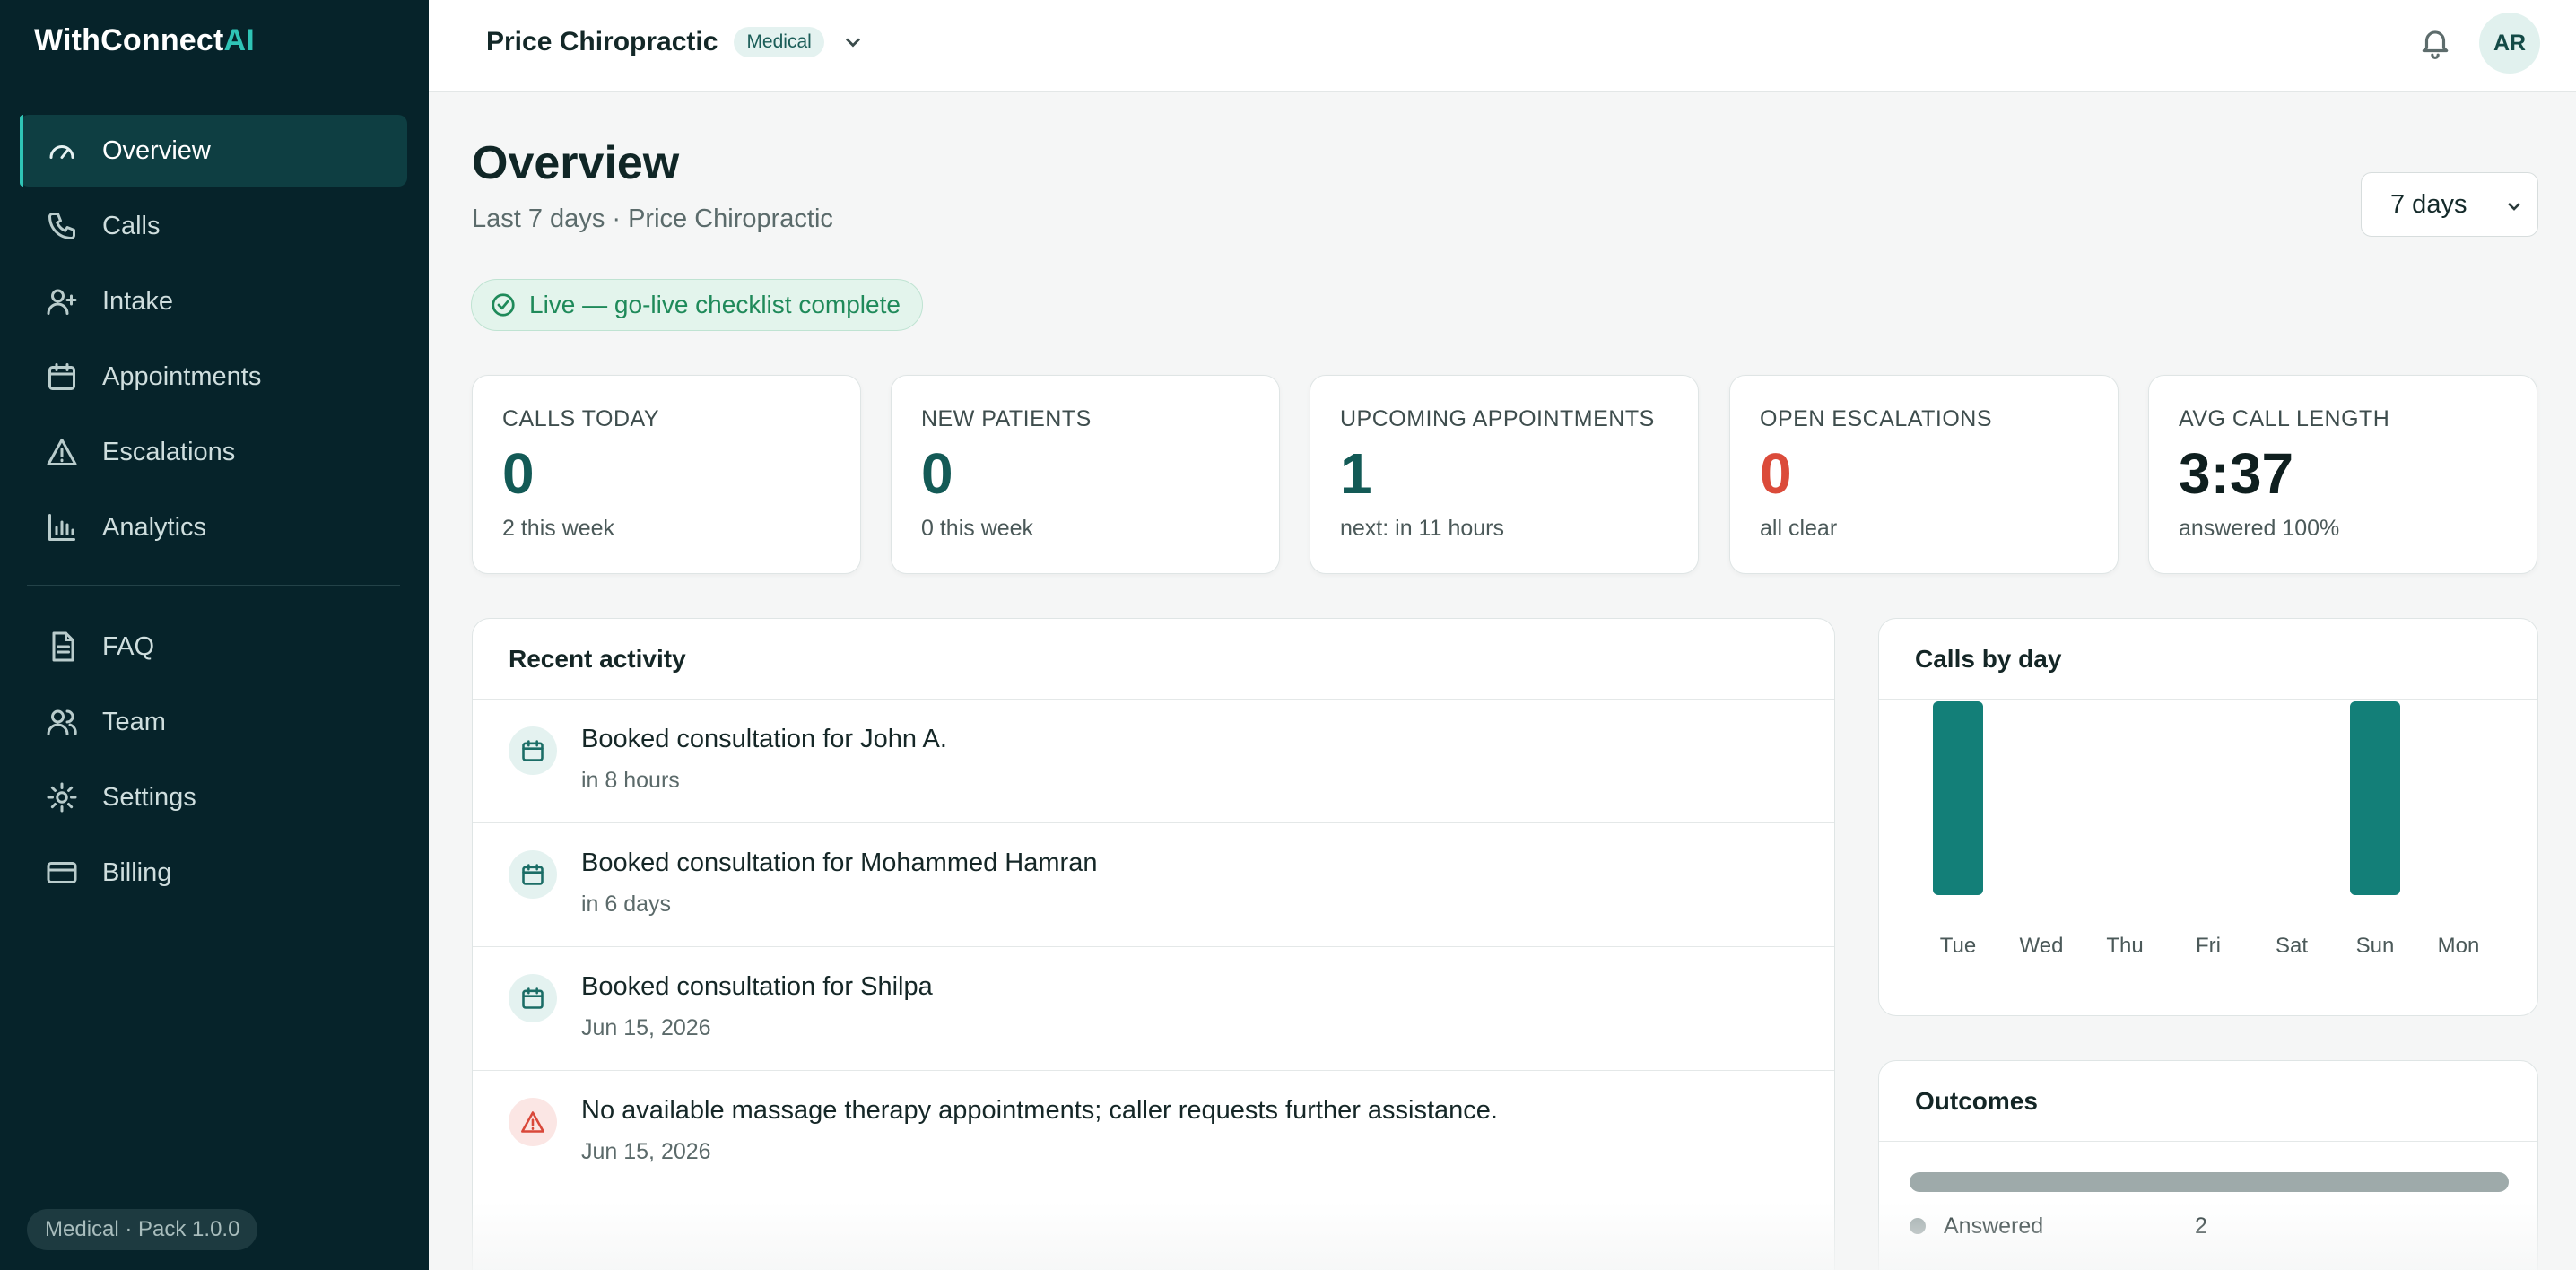  I want to click on sidebar-item-label: Settings, so click(149, 797).